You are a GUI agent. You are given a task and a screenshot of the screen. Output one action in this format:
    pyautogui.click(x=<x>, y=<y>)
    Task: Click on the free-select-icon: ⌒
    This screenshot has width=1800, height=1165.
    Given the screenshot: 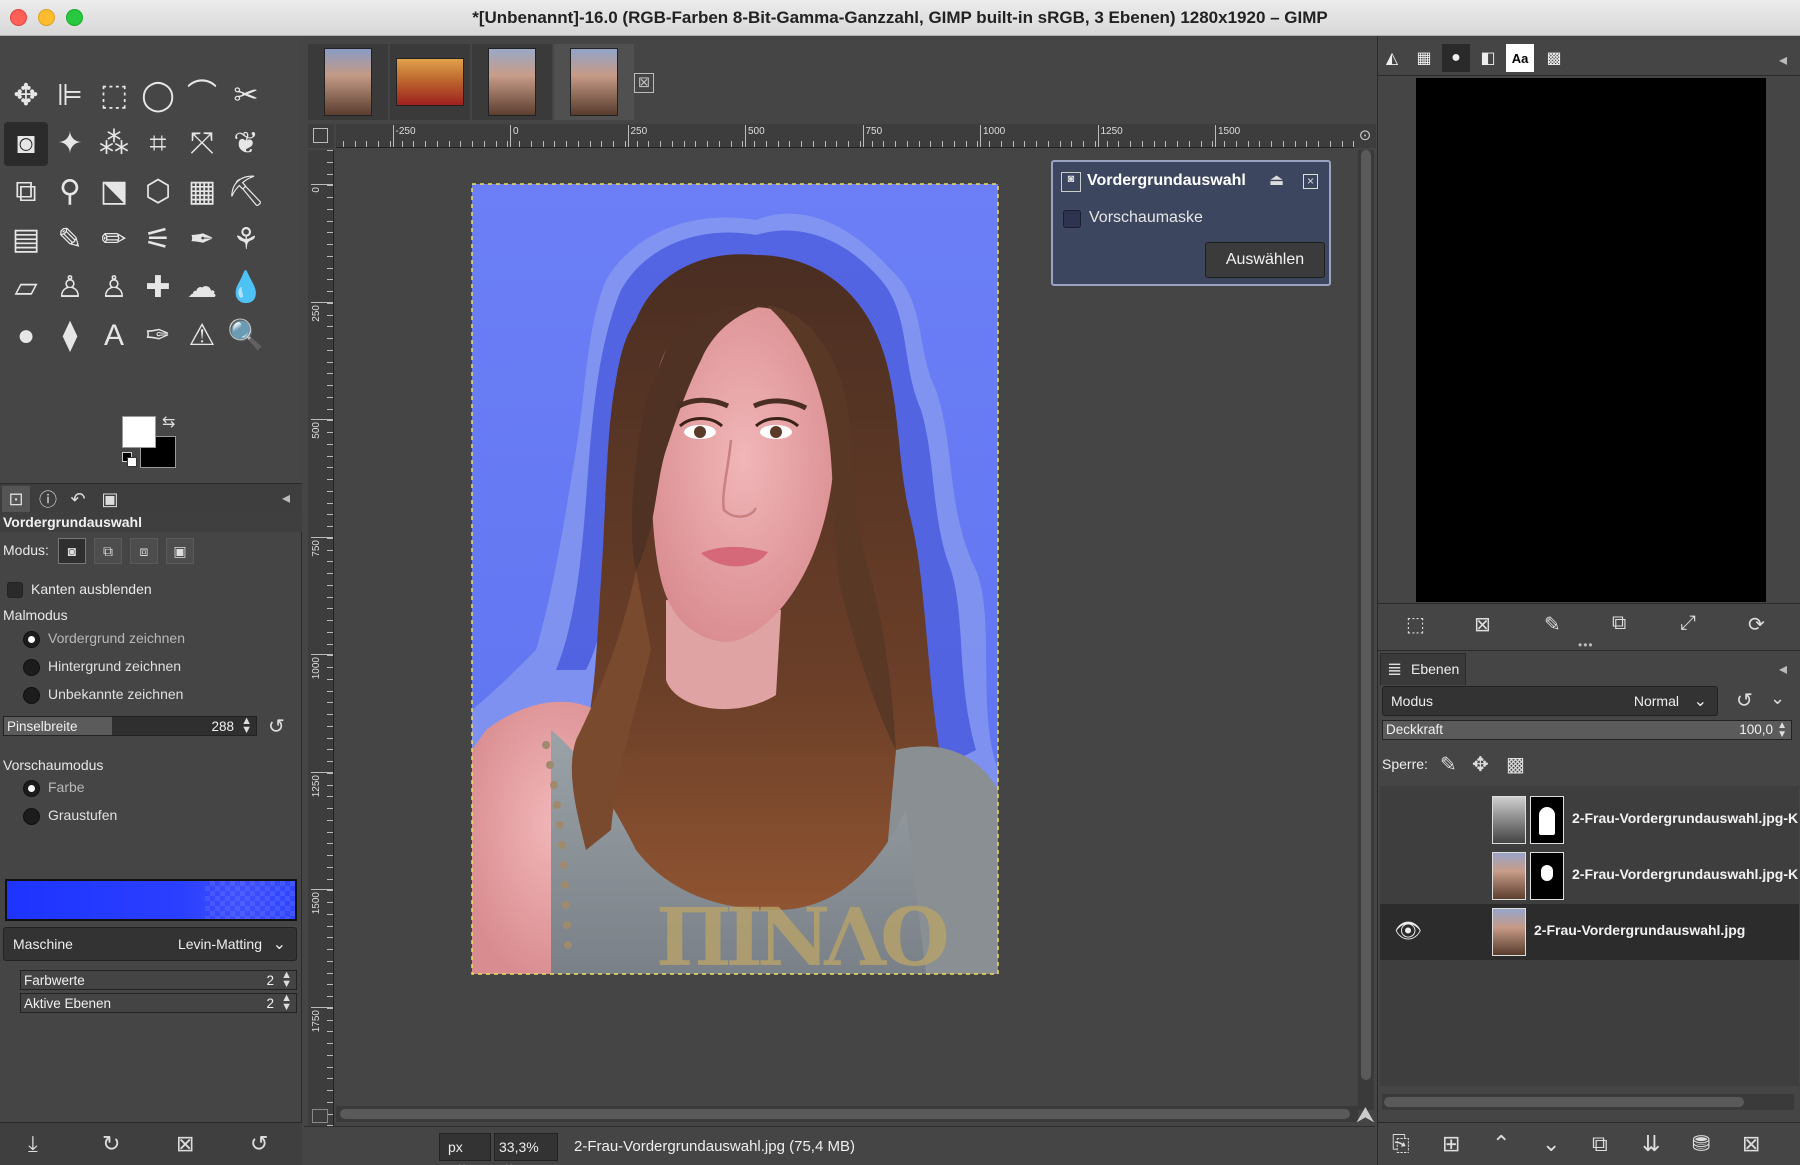 What is the action you would take?
    pyautogui.click(x=202, y=96)
    